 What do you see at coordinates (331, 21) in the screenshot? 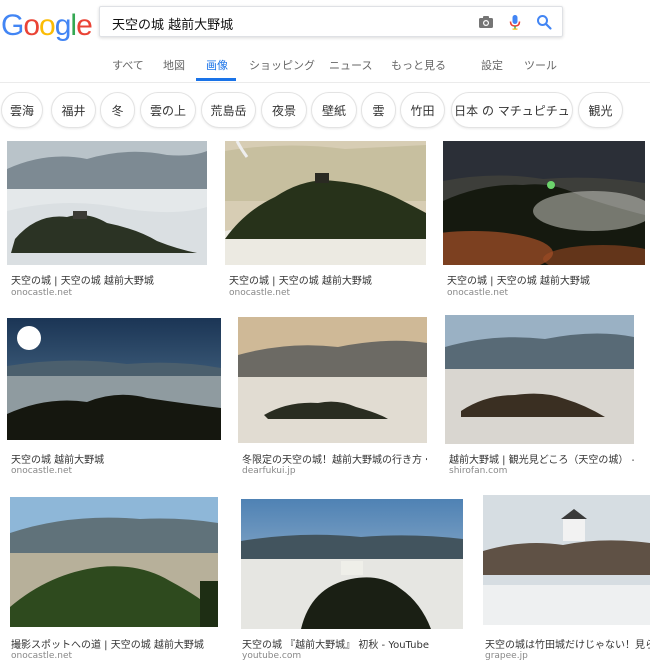
I see `search-box: 天空の城 越前大野城` at bounding box center [331, 21].